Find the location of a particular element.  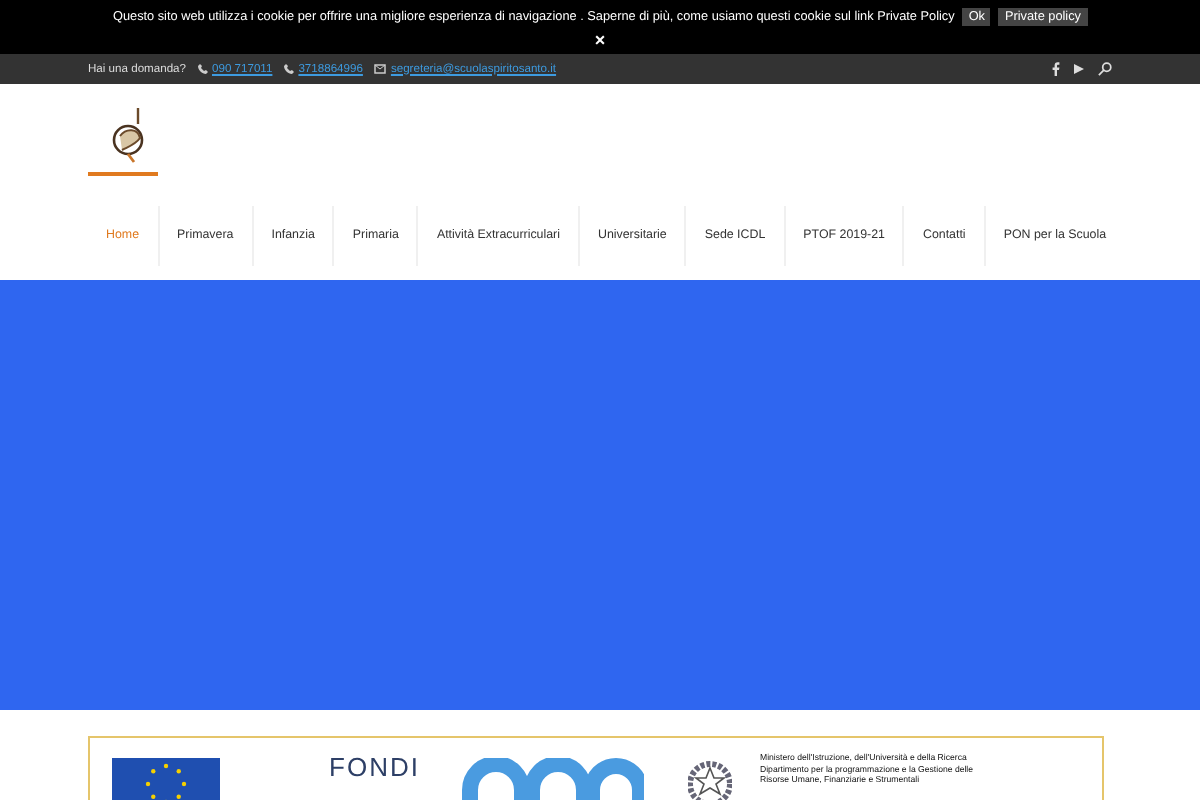

emblem-icon is located at coordinates (710, 779).